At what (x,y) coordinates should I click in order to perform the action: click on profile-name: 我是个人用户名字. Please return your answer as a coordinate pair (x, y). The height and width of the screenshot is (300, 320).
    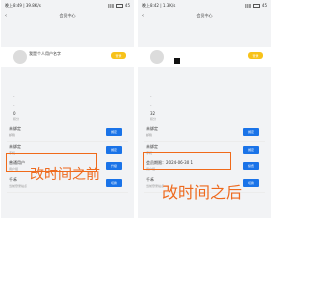
    Looking at the image, I should click on (45, 53).